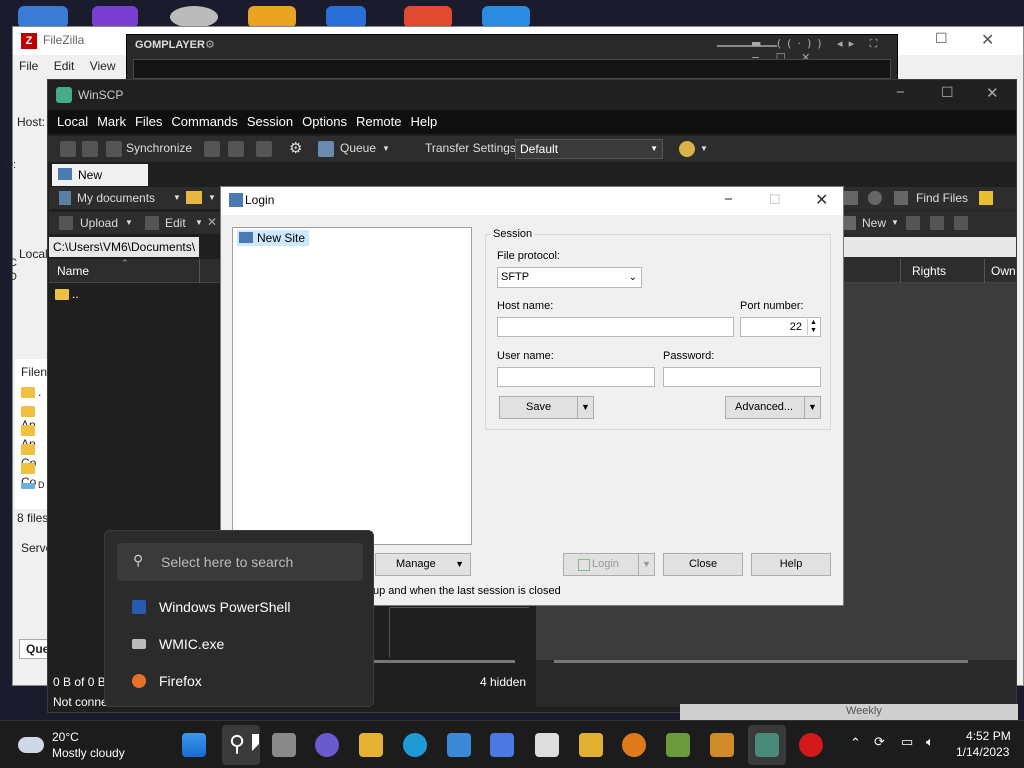  What do you see at coordinates (780, 327) in the screenshot?
I see `port-number-field: 22 ▲ ▼` at bounding box center [780, 327].